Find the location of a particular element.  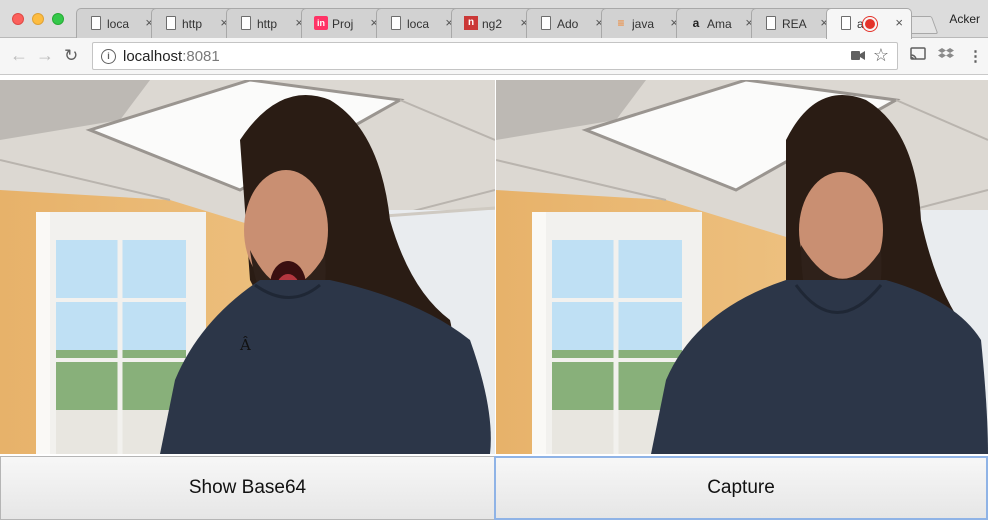

browser-toolbar: ← → ↻ i localhost:8081 ☆ ⋮ is located at coordinates (494, 56).